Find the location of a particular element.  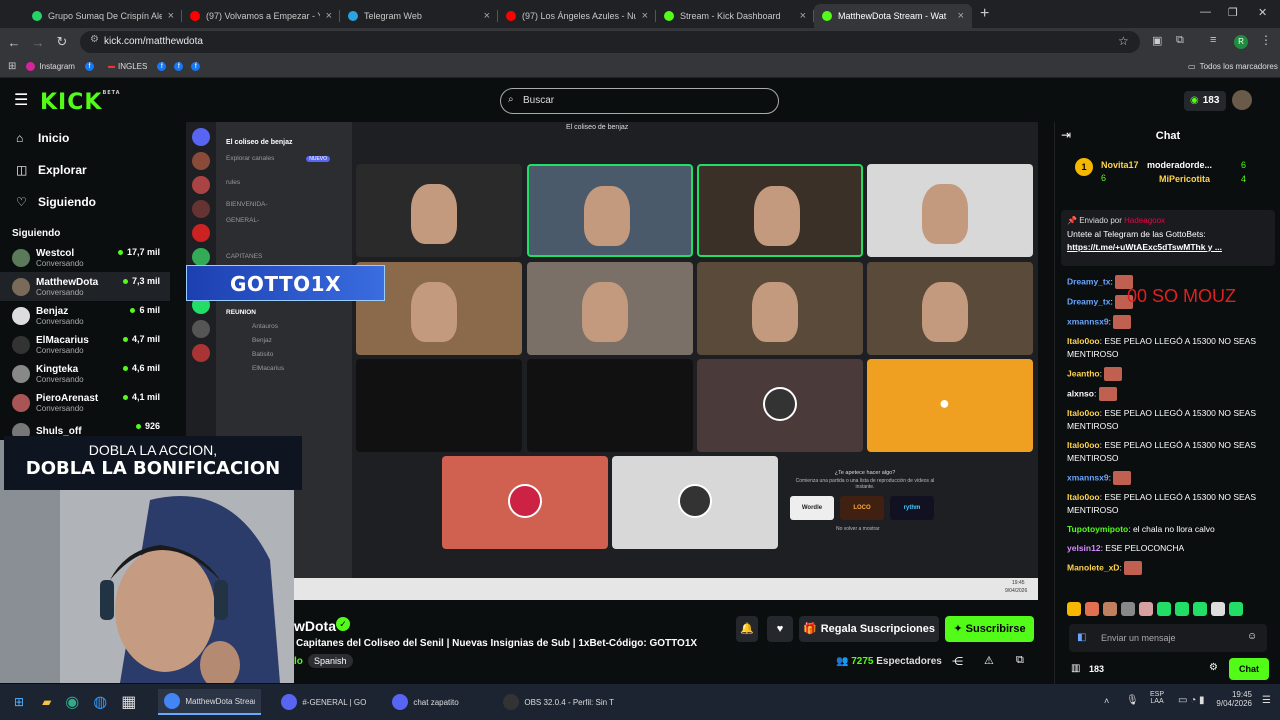

taskbar-app: MatthewDota Stream - is located at coordinates (210, 702).